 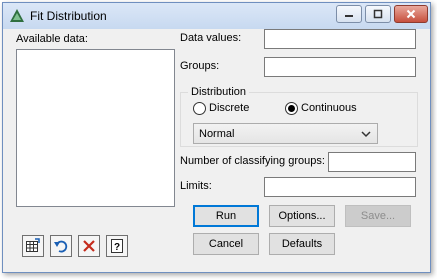 I want to click on classifying-groups-input, so click(x=372, y=162).